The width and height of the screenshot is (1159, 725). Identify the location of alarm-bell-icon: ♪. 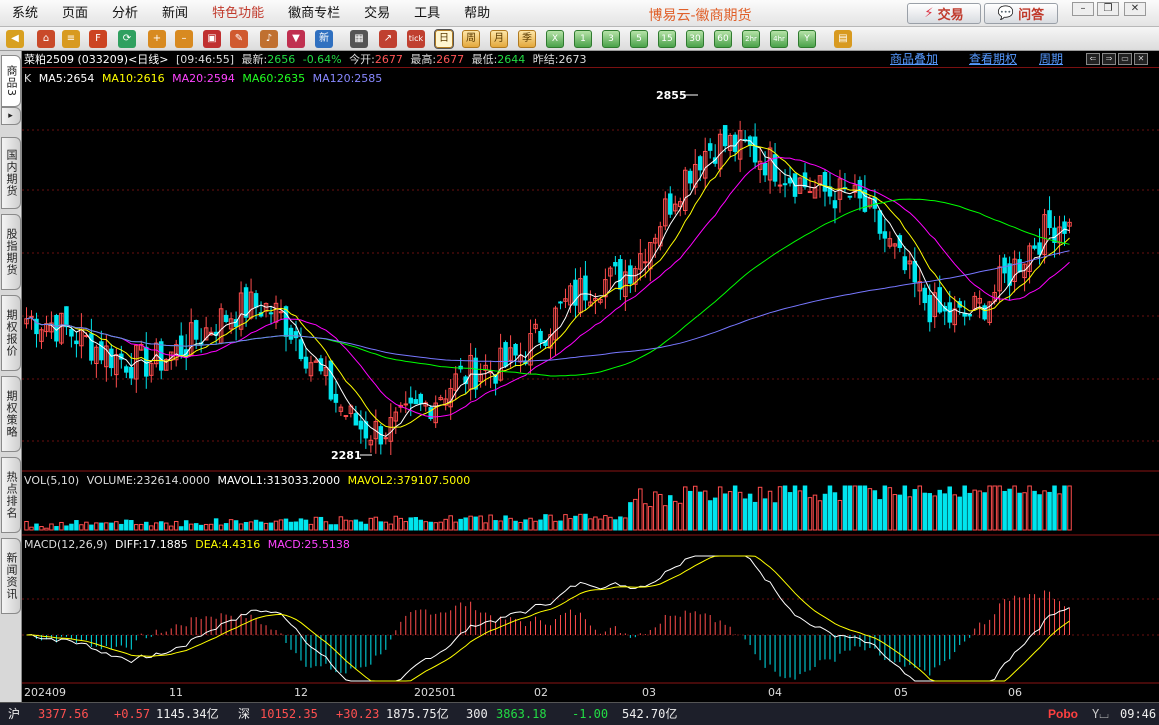
(269, 39).